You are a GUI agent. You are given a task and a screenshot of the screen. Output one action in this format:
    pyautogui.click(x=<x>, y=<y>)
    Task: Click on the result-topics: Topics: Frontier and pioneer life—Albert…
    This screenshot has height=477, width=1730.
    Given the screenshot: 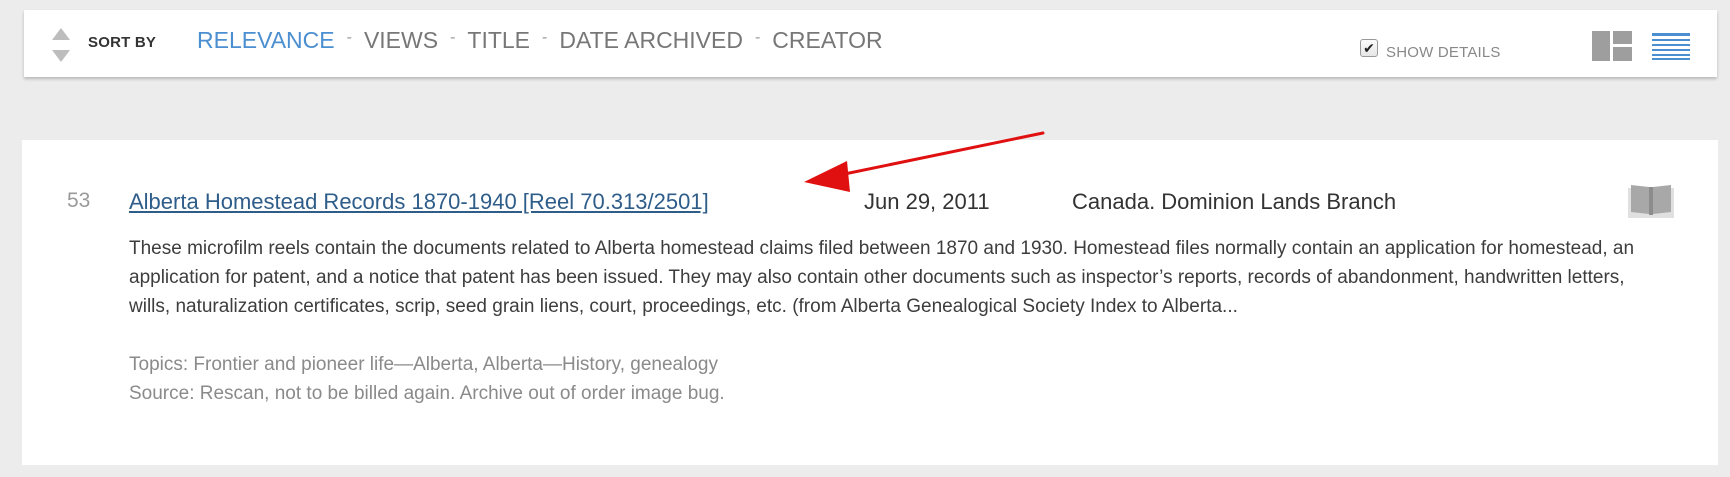 What is the action you would take?
    pyautogui.click(x=423, y=364)
    